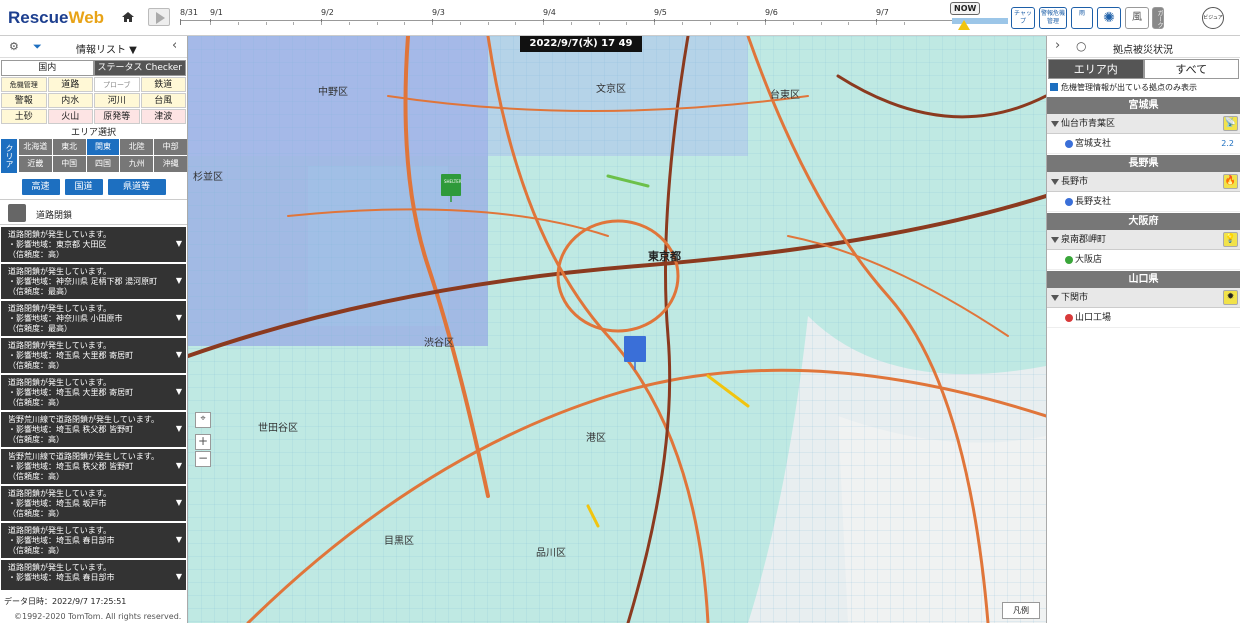 Image resolution: width=1240 pixels, height=623 pixels. Describe the element at coordinates (93, 244) in the screenshot. I see `message-item: 道路閉鎖が発生しています。 ・影響地域：東京都 大田区 （信頼度：高） ▼` at that location.